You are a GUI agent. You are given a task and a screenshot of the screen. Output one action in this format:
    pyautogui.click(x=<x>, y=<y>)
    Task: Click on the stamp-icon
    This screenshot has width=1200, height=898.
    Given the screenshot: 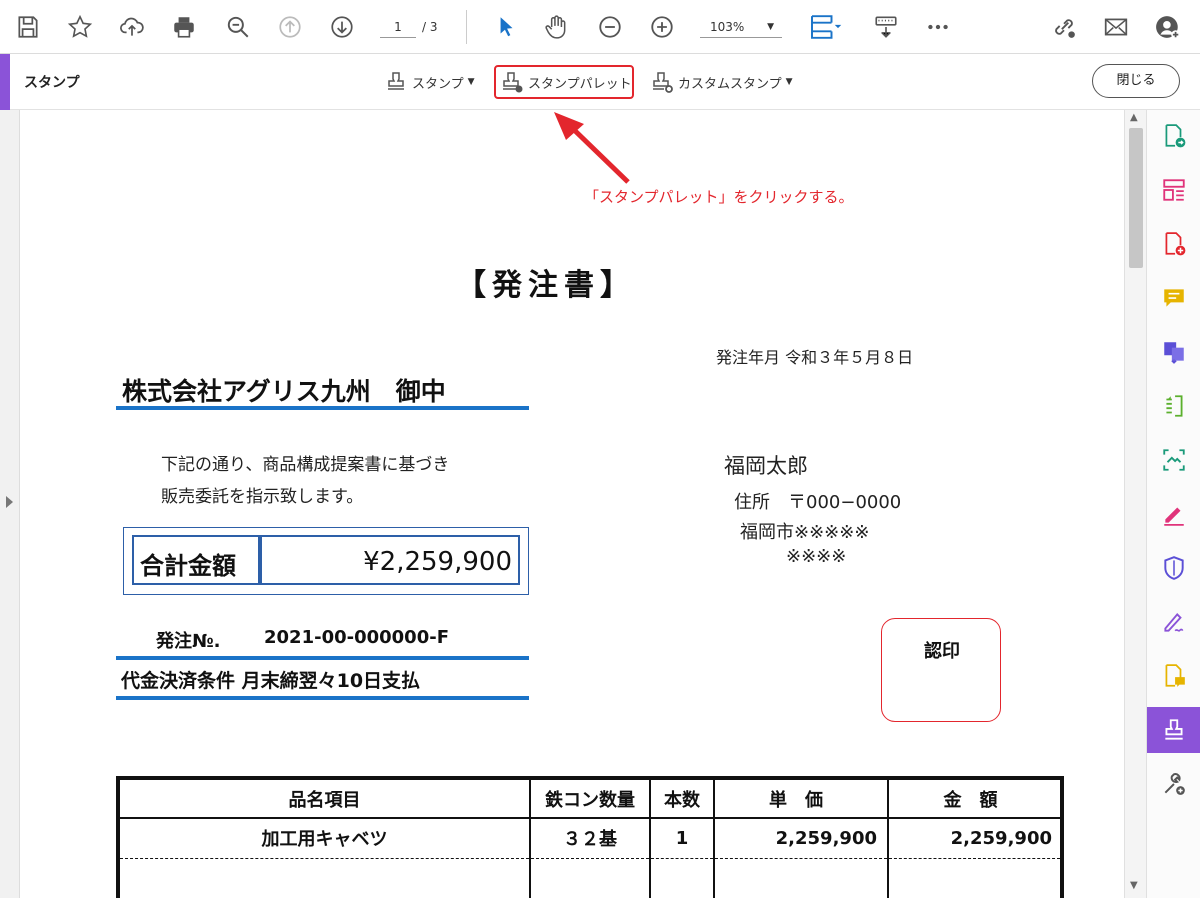 What is the action you would take?
    pyautogui.click(x=396, y=81)
    